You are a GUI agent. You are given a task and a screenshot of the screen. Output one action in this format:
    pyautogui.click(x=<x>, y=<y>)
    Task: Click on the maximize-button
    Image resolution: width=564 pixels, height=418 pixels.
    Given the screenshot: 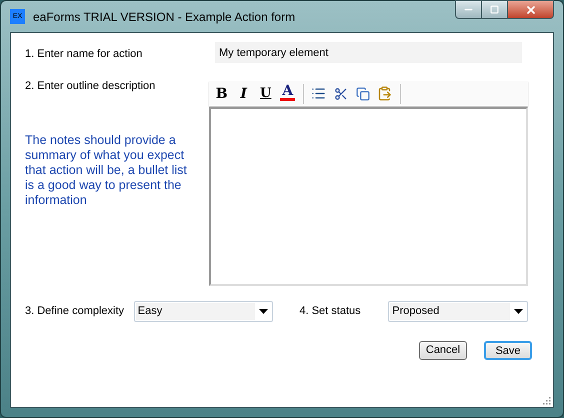 What is the action you would take?
    pyautogui.click(x=495, y=9)
    